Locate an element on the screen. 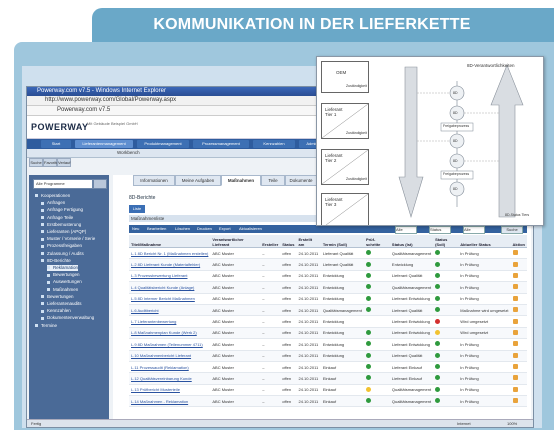  column-header: Ersteller is located at coordinates (270, 241).